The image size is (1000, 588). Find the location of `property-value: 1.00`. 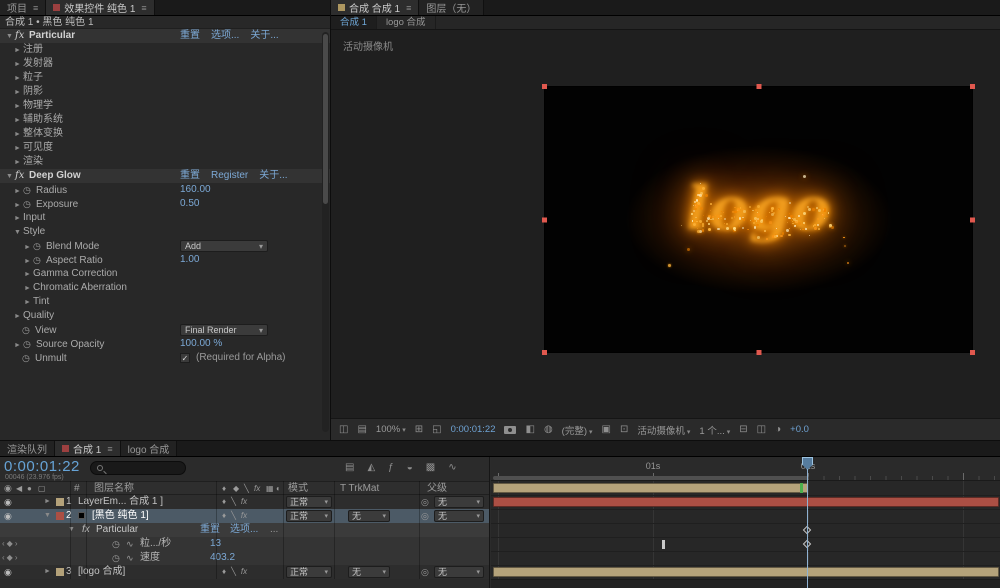

property-value: 1.00 is located at coordinates (189, 260).